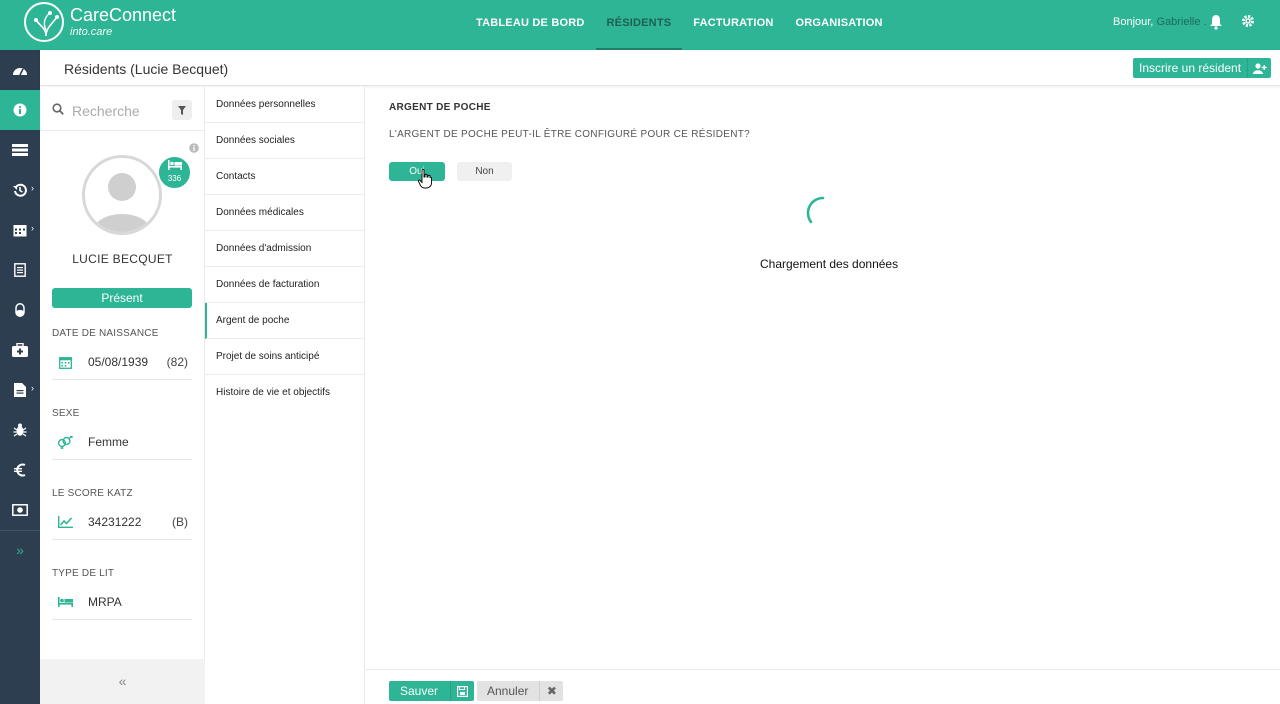 The image size is (1280, 704). Describe the element at coordinates (1259, 68) in the screenshot. I see `add-user-icon` at that location.